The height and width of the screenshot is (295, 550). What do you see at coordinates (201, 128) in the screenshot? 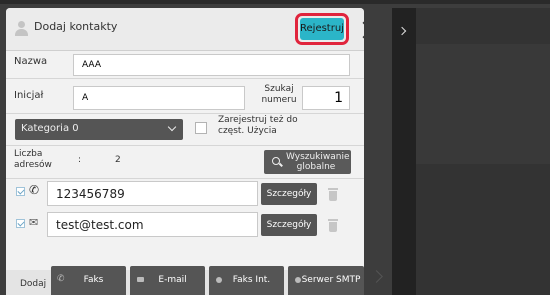
I see `frequent-use-checkbox` at bounding box center [201, 128].